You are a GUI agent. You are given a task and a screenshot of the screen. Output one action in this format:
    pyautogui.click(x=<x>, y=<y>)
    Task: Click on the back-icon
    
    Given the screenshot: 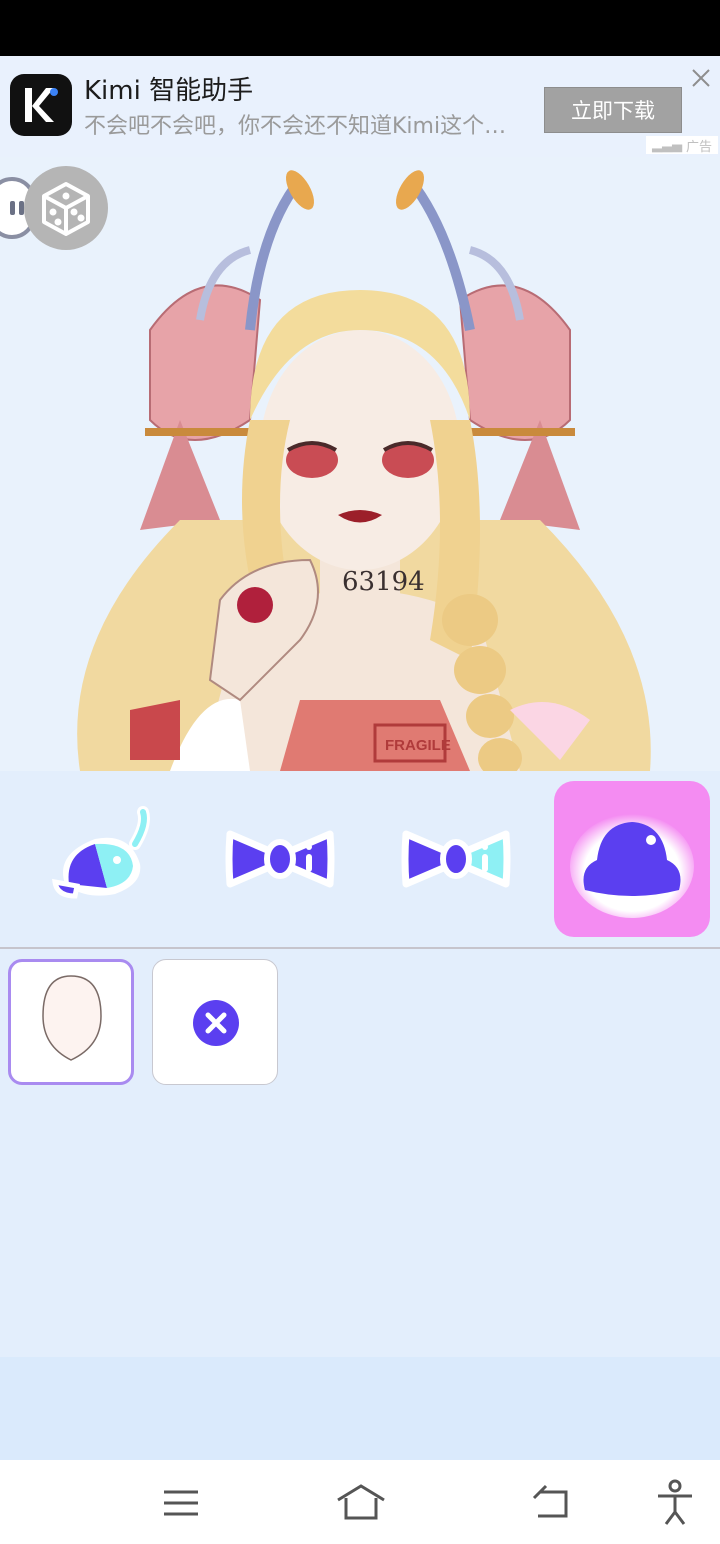 What is the action you would take?
    pyautogui.click(x=551, y=1503)
    